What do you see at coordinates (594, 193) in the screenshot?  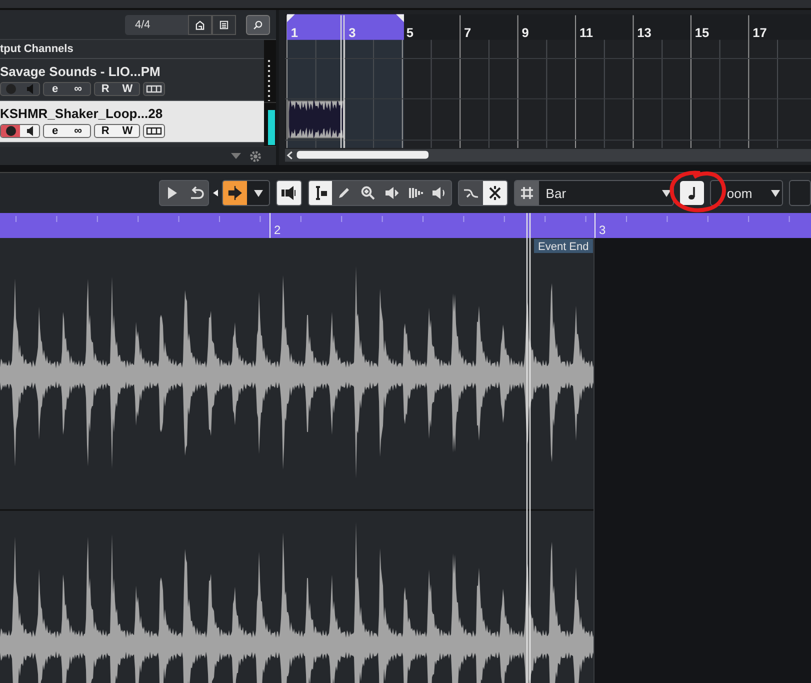 I see `snap-type-dropdown: Bar` at bounding box center [594, 193].